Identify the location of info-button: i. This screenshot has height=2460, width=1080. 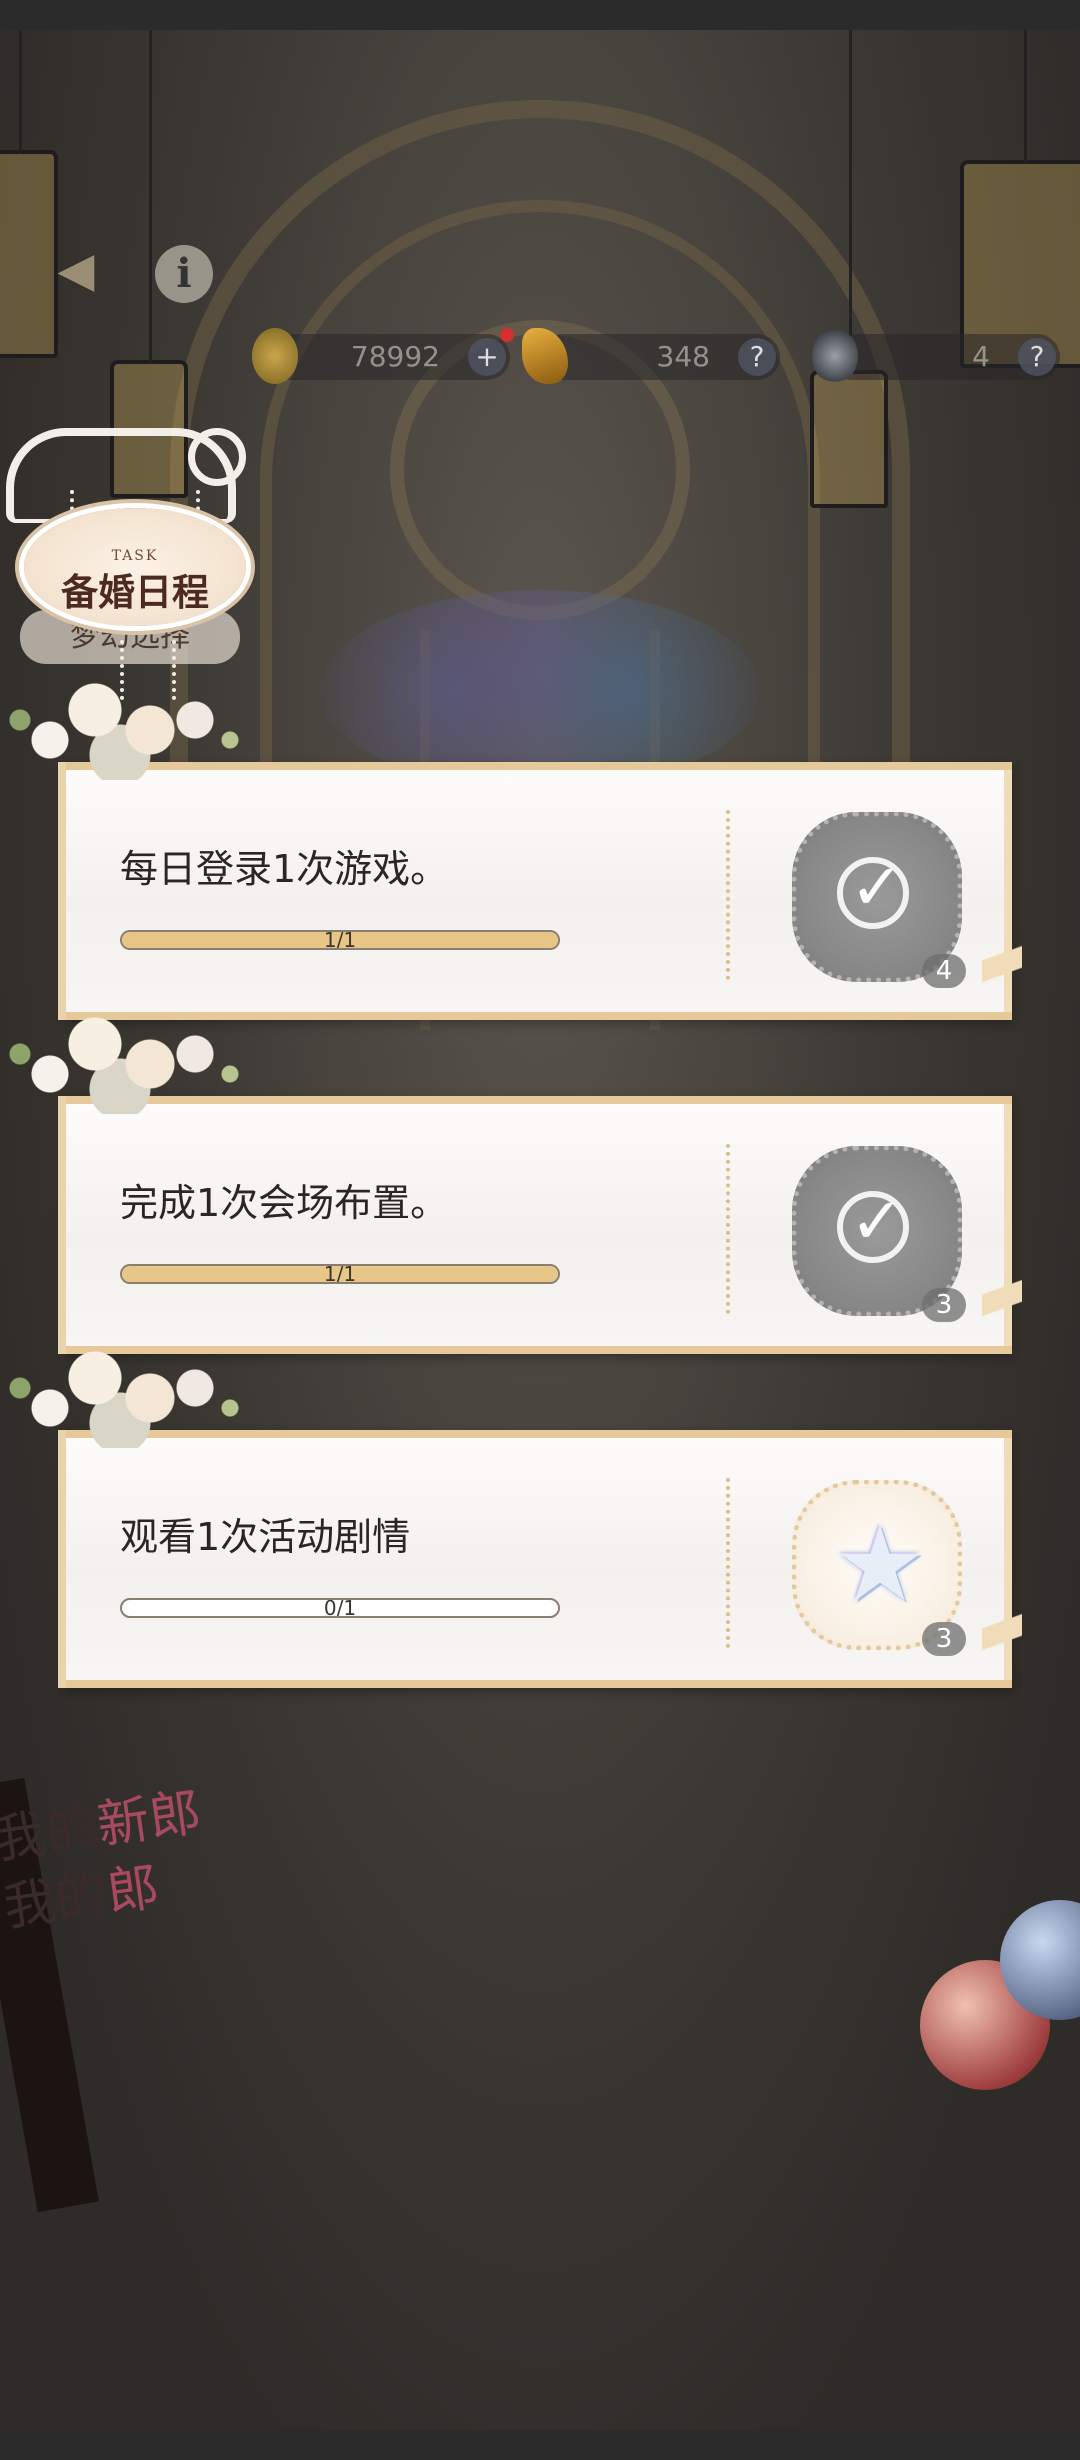
(184, 274).